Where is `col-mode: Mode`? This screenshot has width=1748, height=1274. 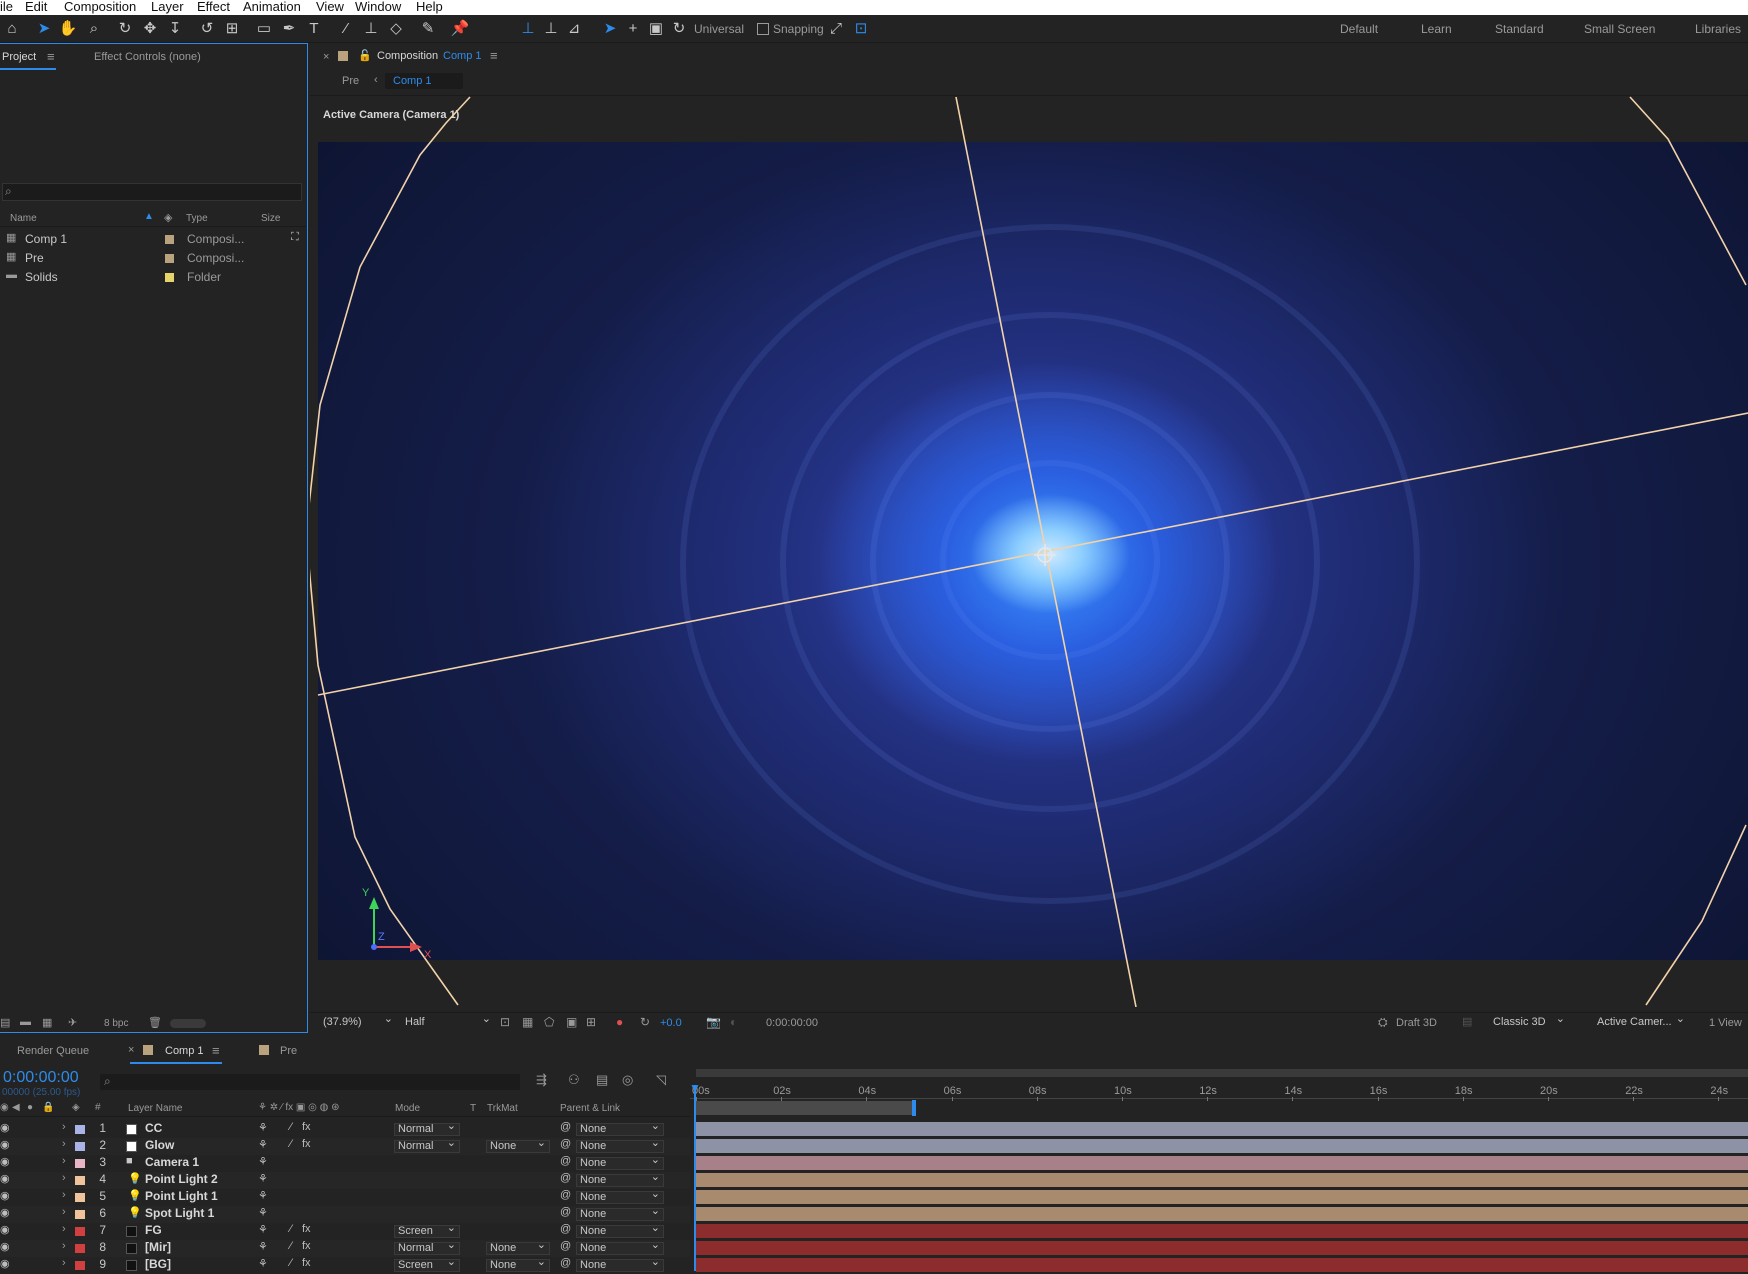 col-mode: Mode is located at coordinates (407, 1108).